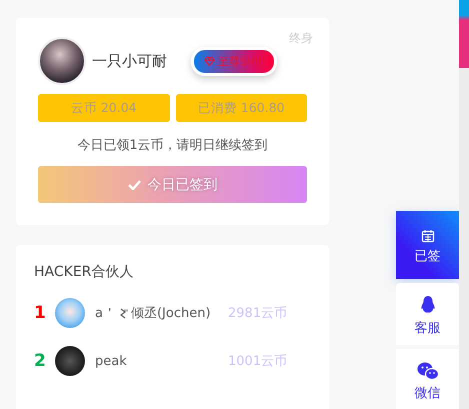 The height and width of the screenshot is (409, 469). Describe the element at coordinates (428, 305) in the screenshot. I see `penguin-icon` at that location.